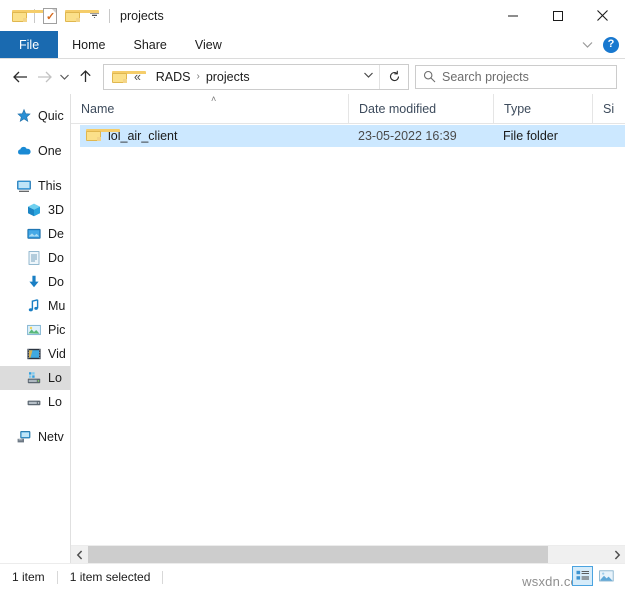 The image size is (625, 590). Describe the element at coordinates (50, 186) in the screenshot. I see `sidebar-item-label: This` at that location.